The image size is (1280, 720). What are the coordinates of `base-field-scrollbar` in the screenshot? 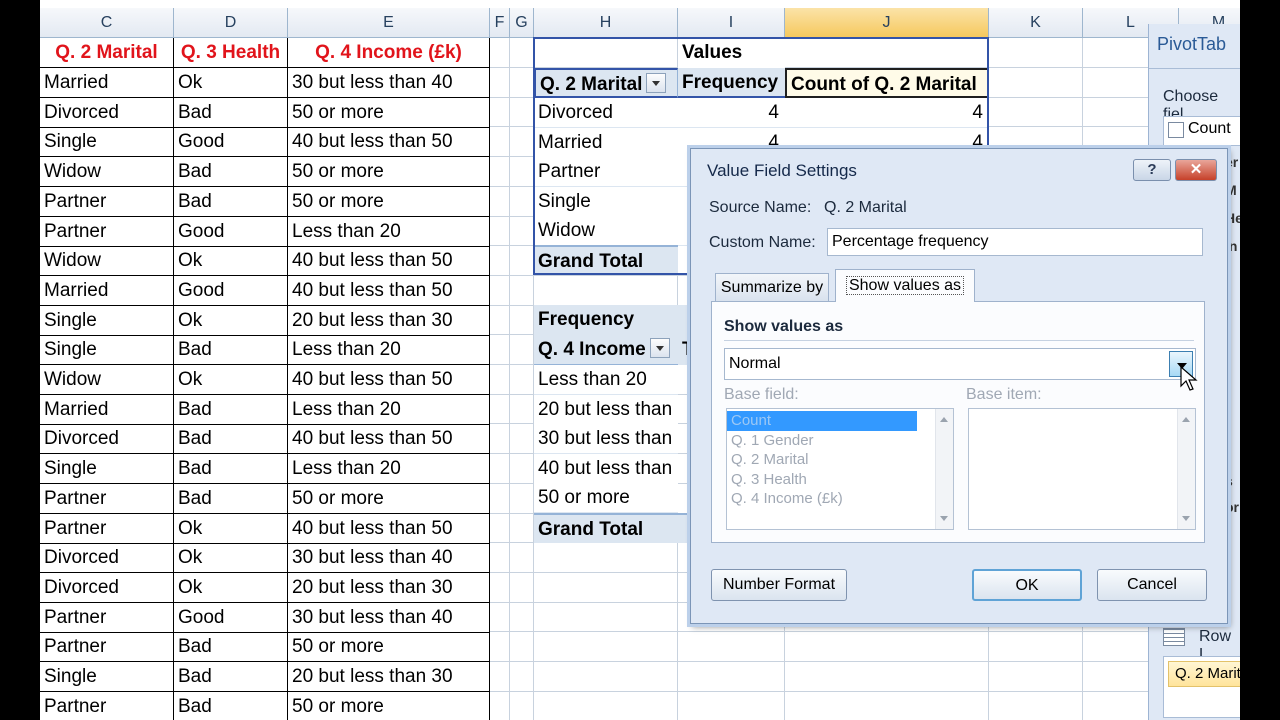 It's located at (944, 469).